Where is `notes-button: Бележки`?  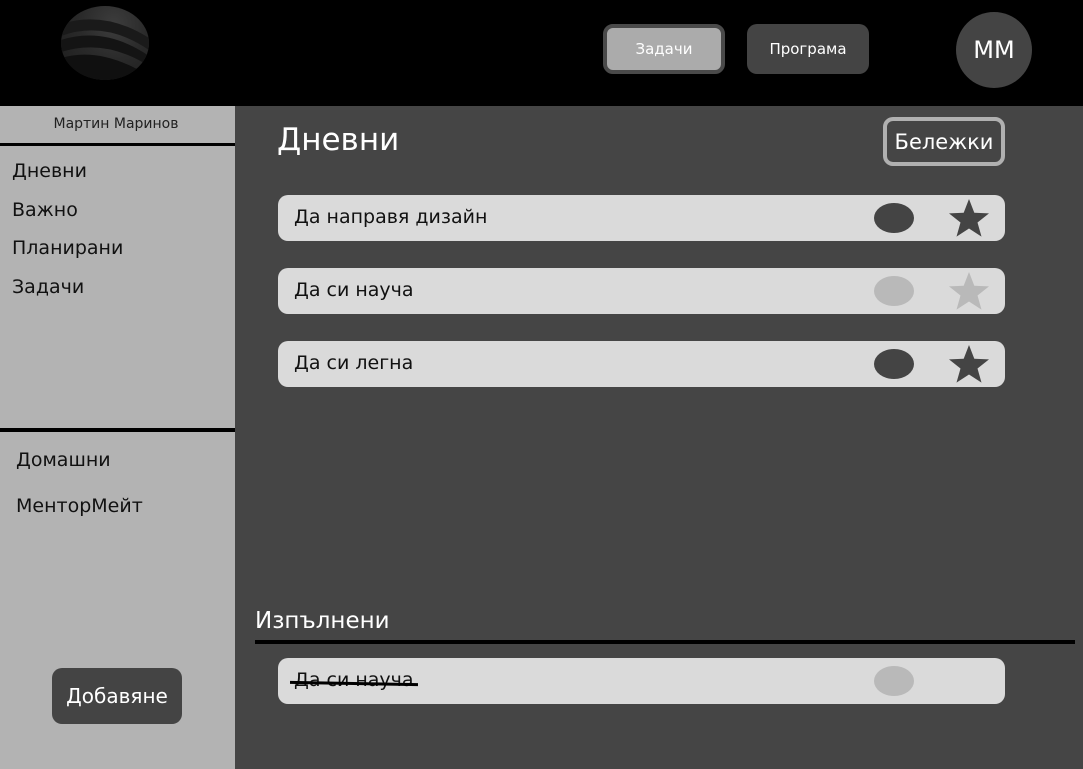
notes-button: Бележки is located at coordinates (944, 141).